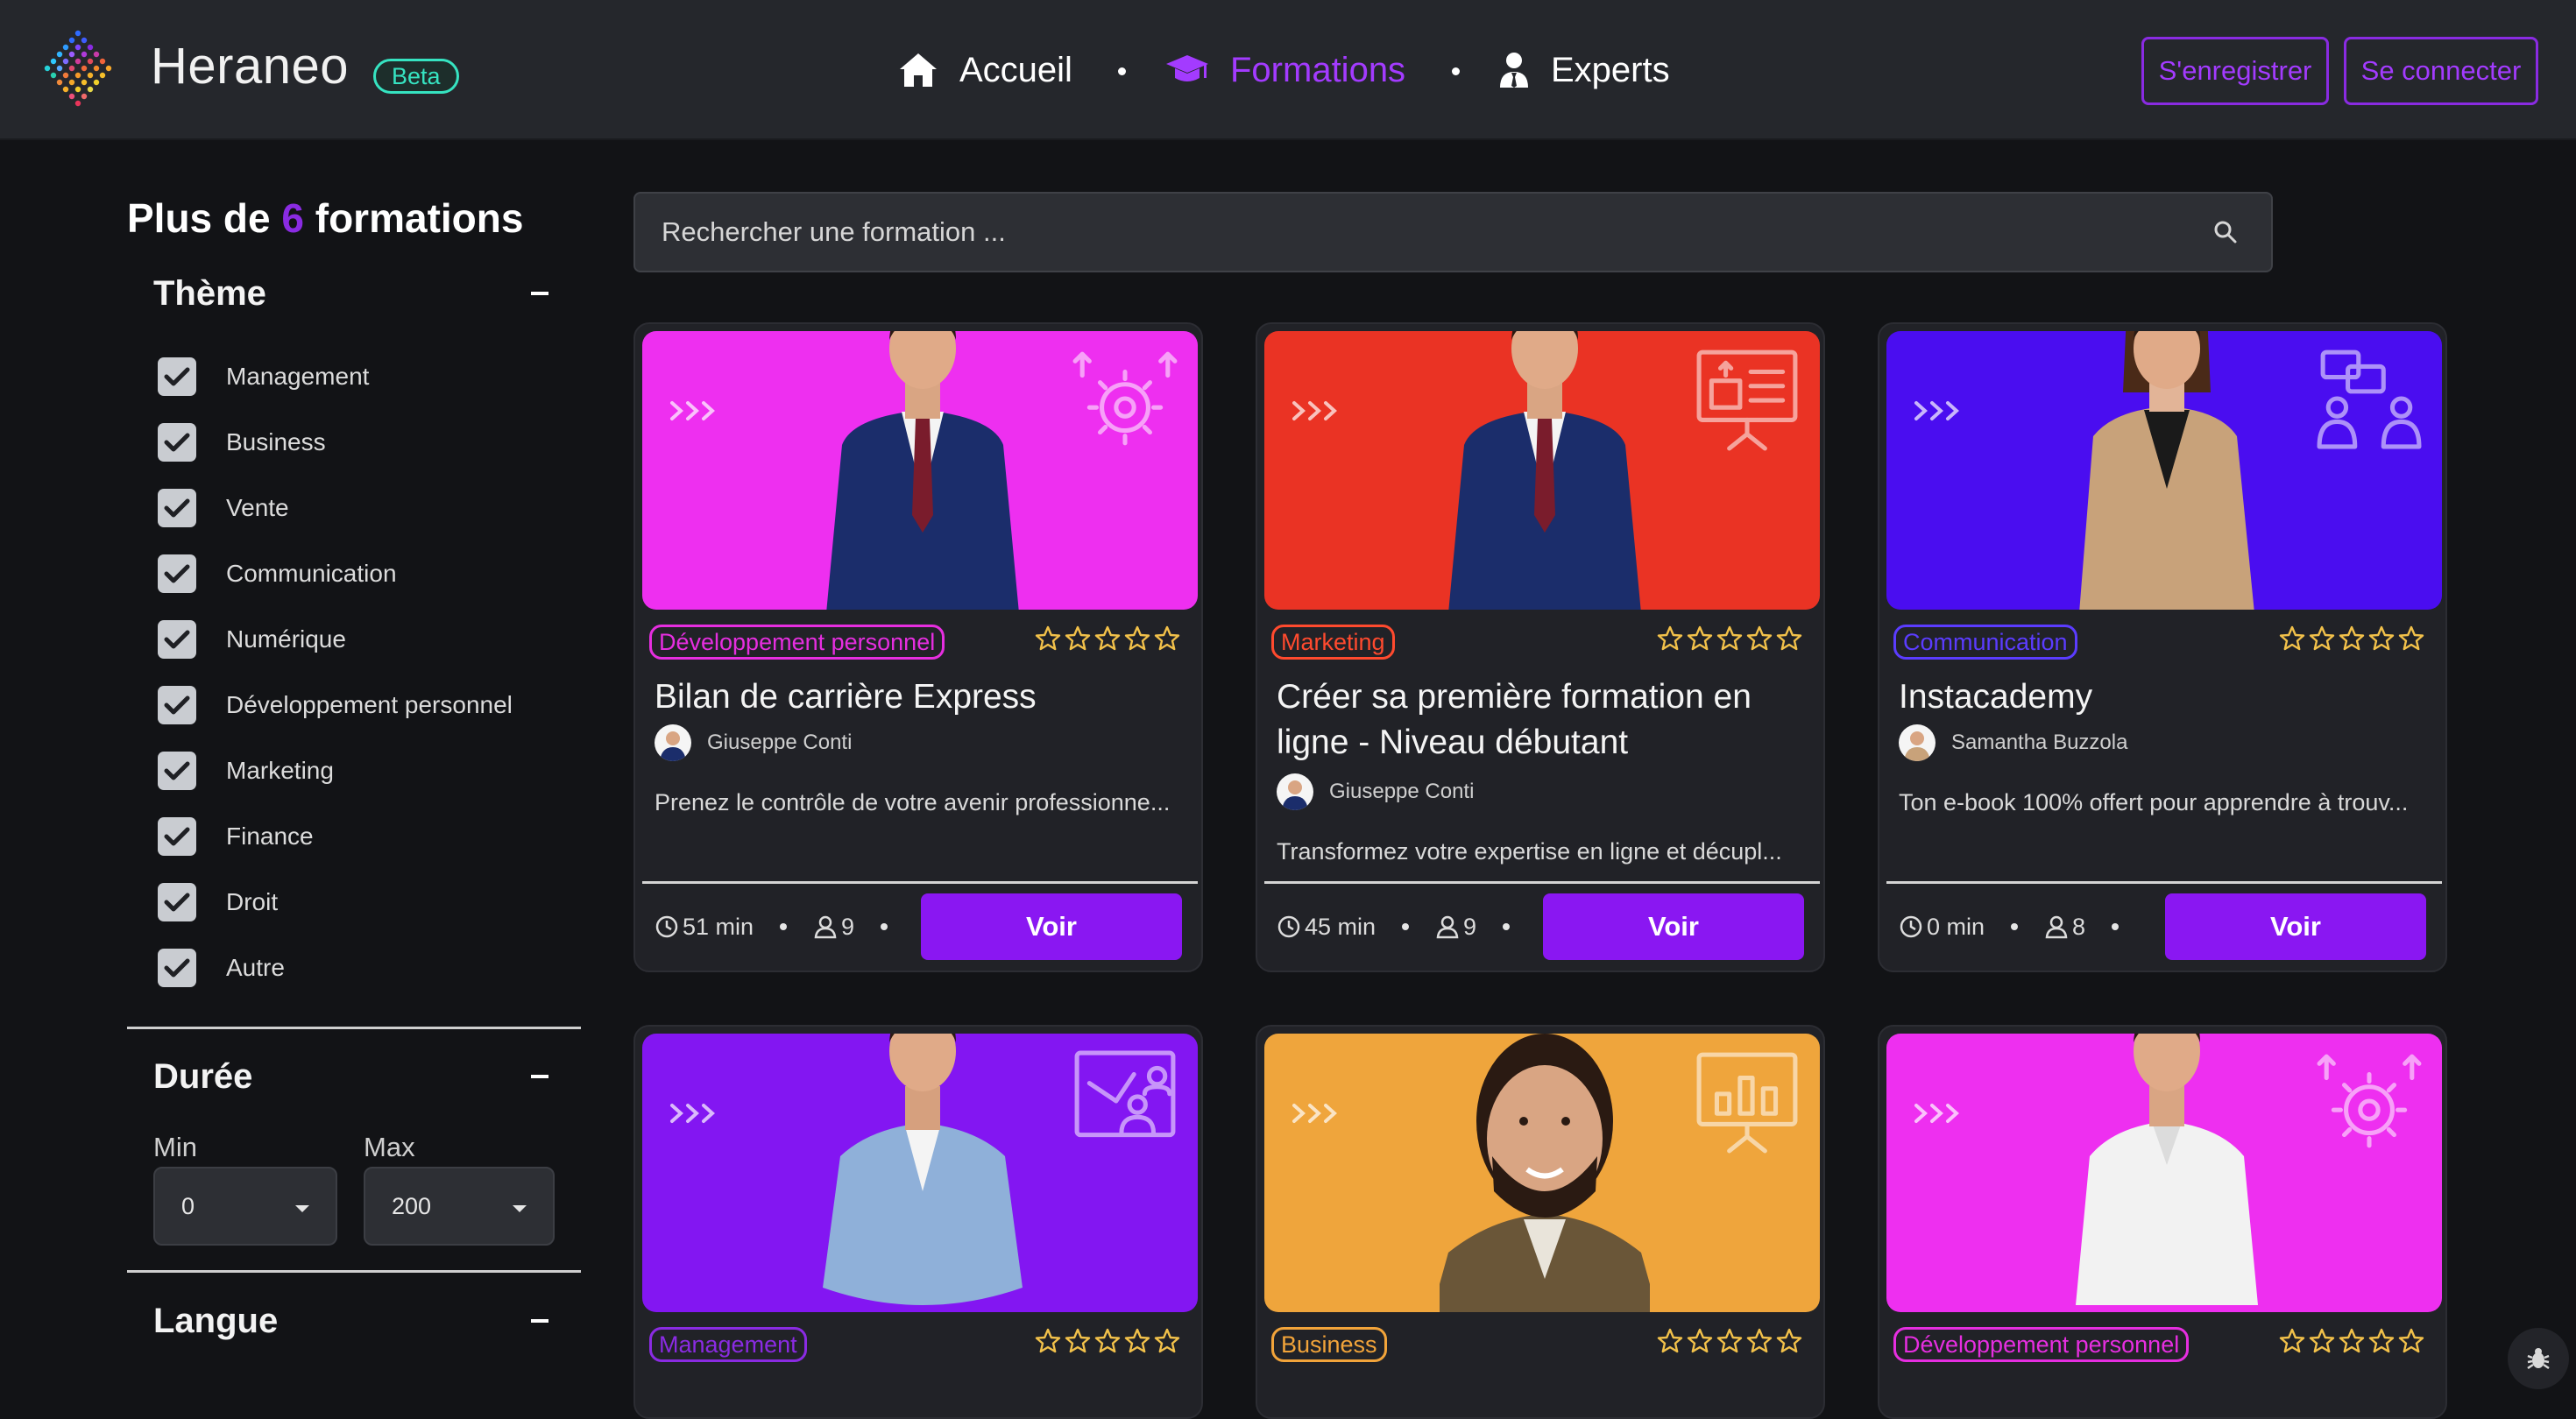 This screenshot has width=2576, height=1419. I want to click on theme-filter-option: Marketing, so click(246, 771).